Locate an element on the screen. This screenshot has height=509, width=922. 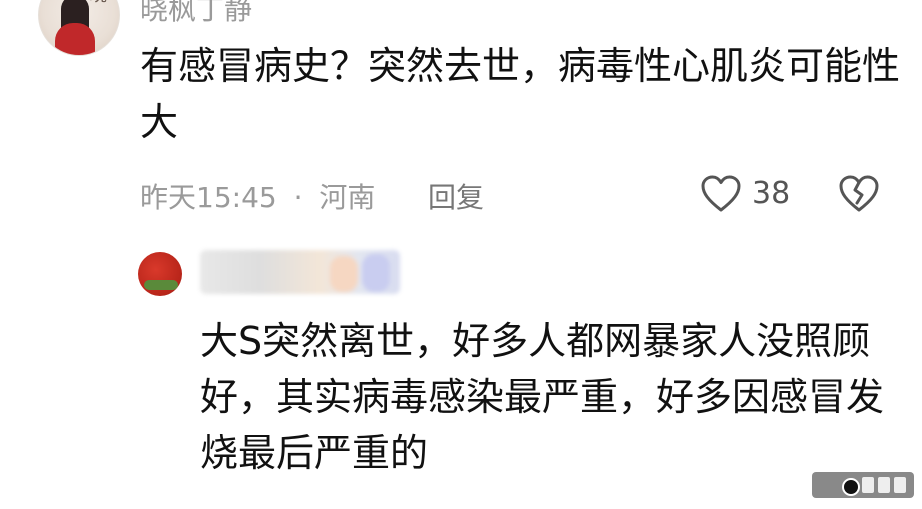
comment-time: 昨天15:45 is located at coordinates (208, 197).